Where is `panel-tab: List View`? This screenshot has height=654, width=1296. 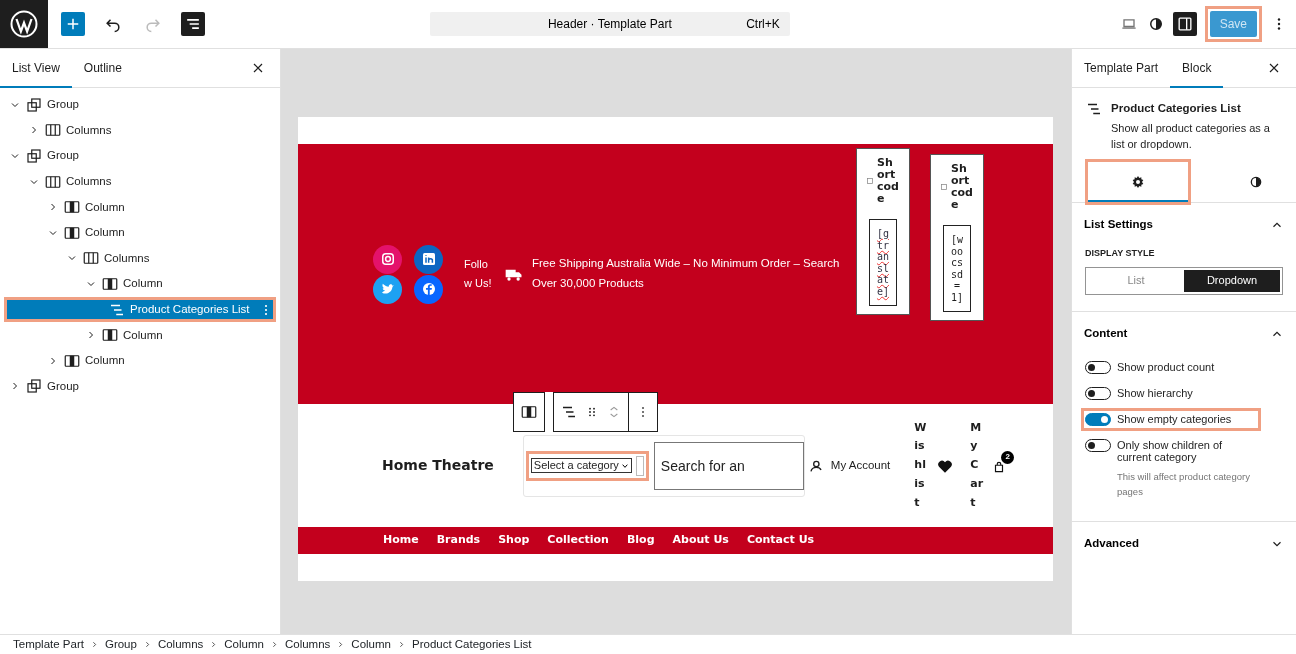
panel-tab: List View is located at coordinates (36, 68).